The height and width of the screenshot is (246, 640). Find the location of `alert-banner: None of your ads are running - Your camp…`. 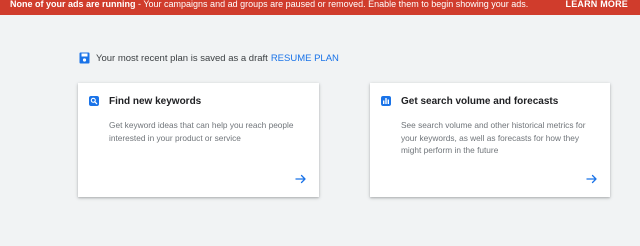

alert-banner: None of your ads are running - Your camp… is located at coordinates (320, 7).